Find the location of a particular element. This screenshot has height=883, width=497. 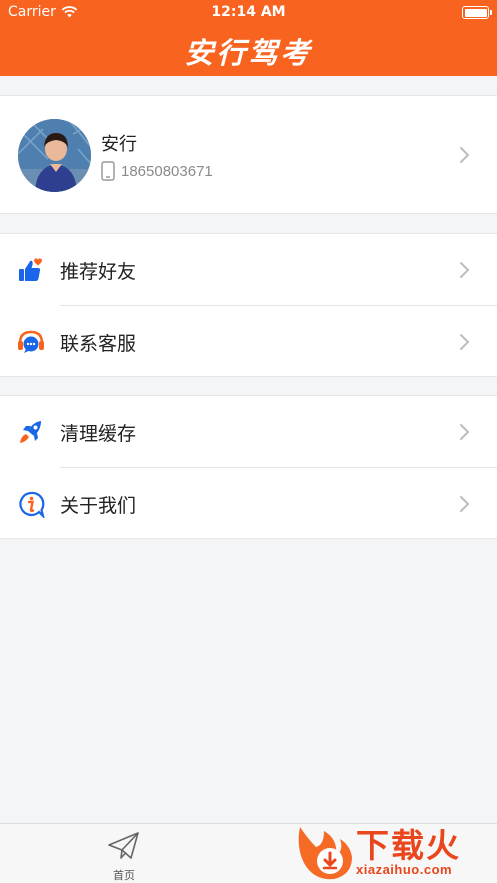

paper-plane-icon is located at coordinates (123, 845).